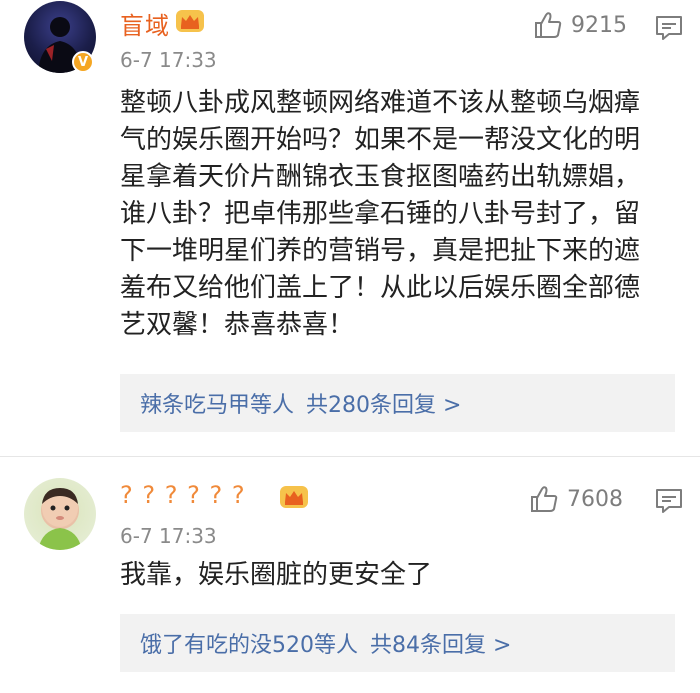  Describe the element at coordinates (145, 23) in the screenshot. I see `username: 盲域` at that location.